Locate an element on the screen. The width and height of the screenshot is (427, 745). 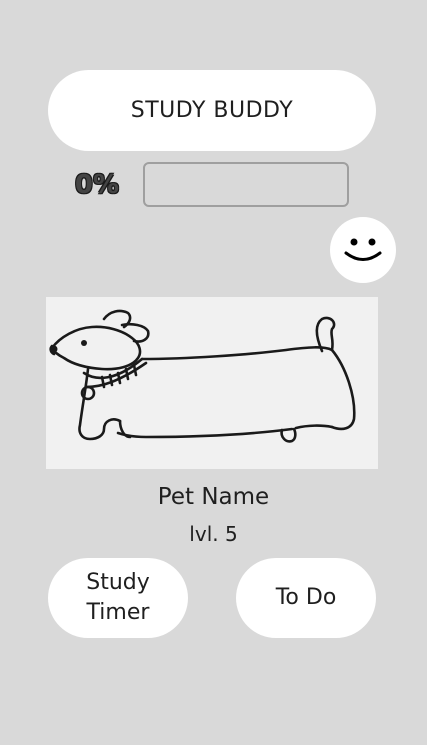
study-timer-button: Study Timer is located at coordinates (118, 598).